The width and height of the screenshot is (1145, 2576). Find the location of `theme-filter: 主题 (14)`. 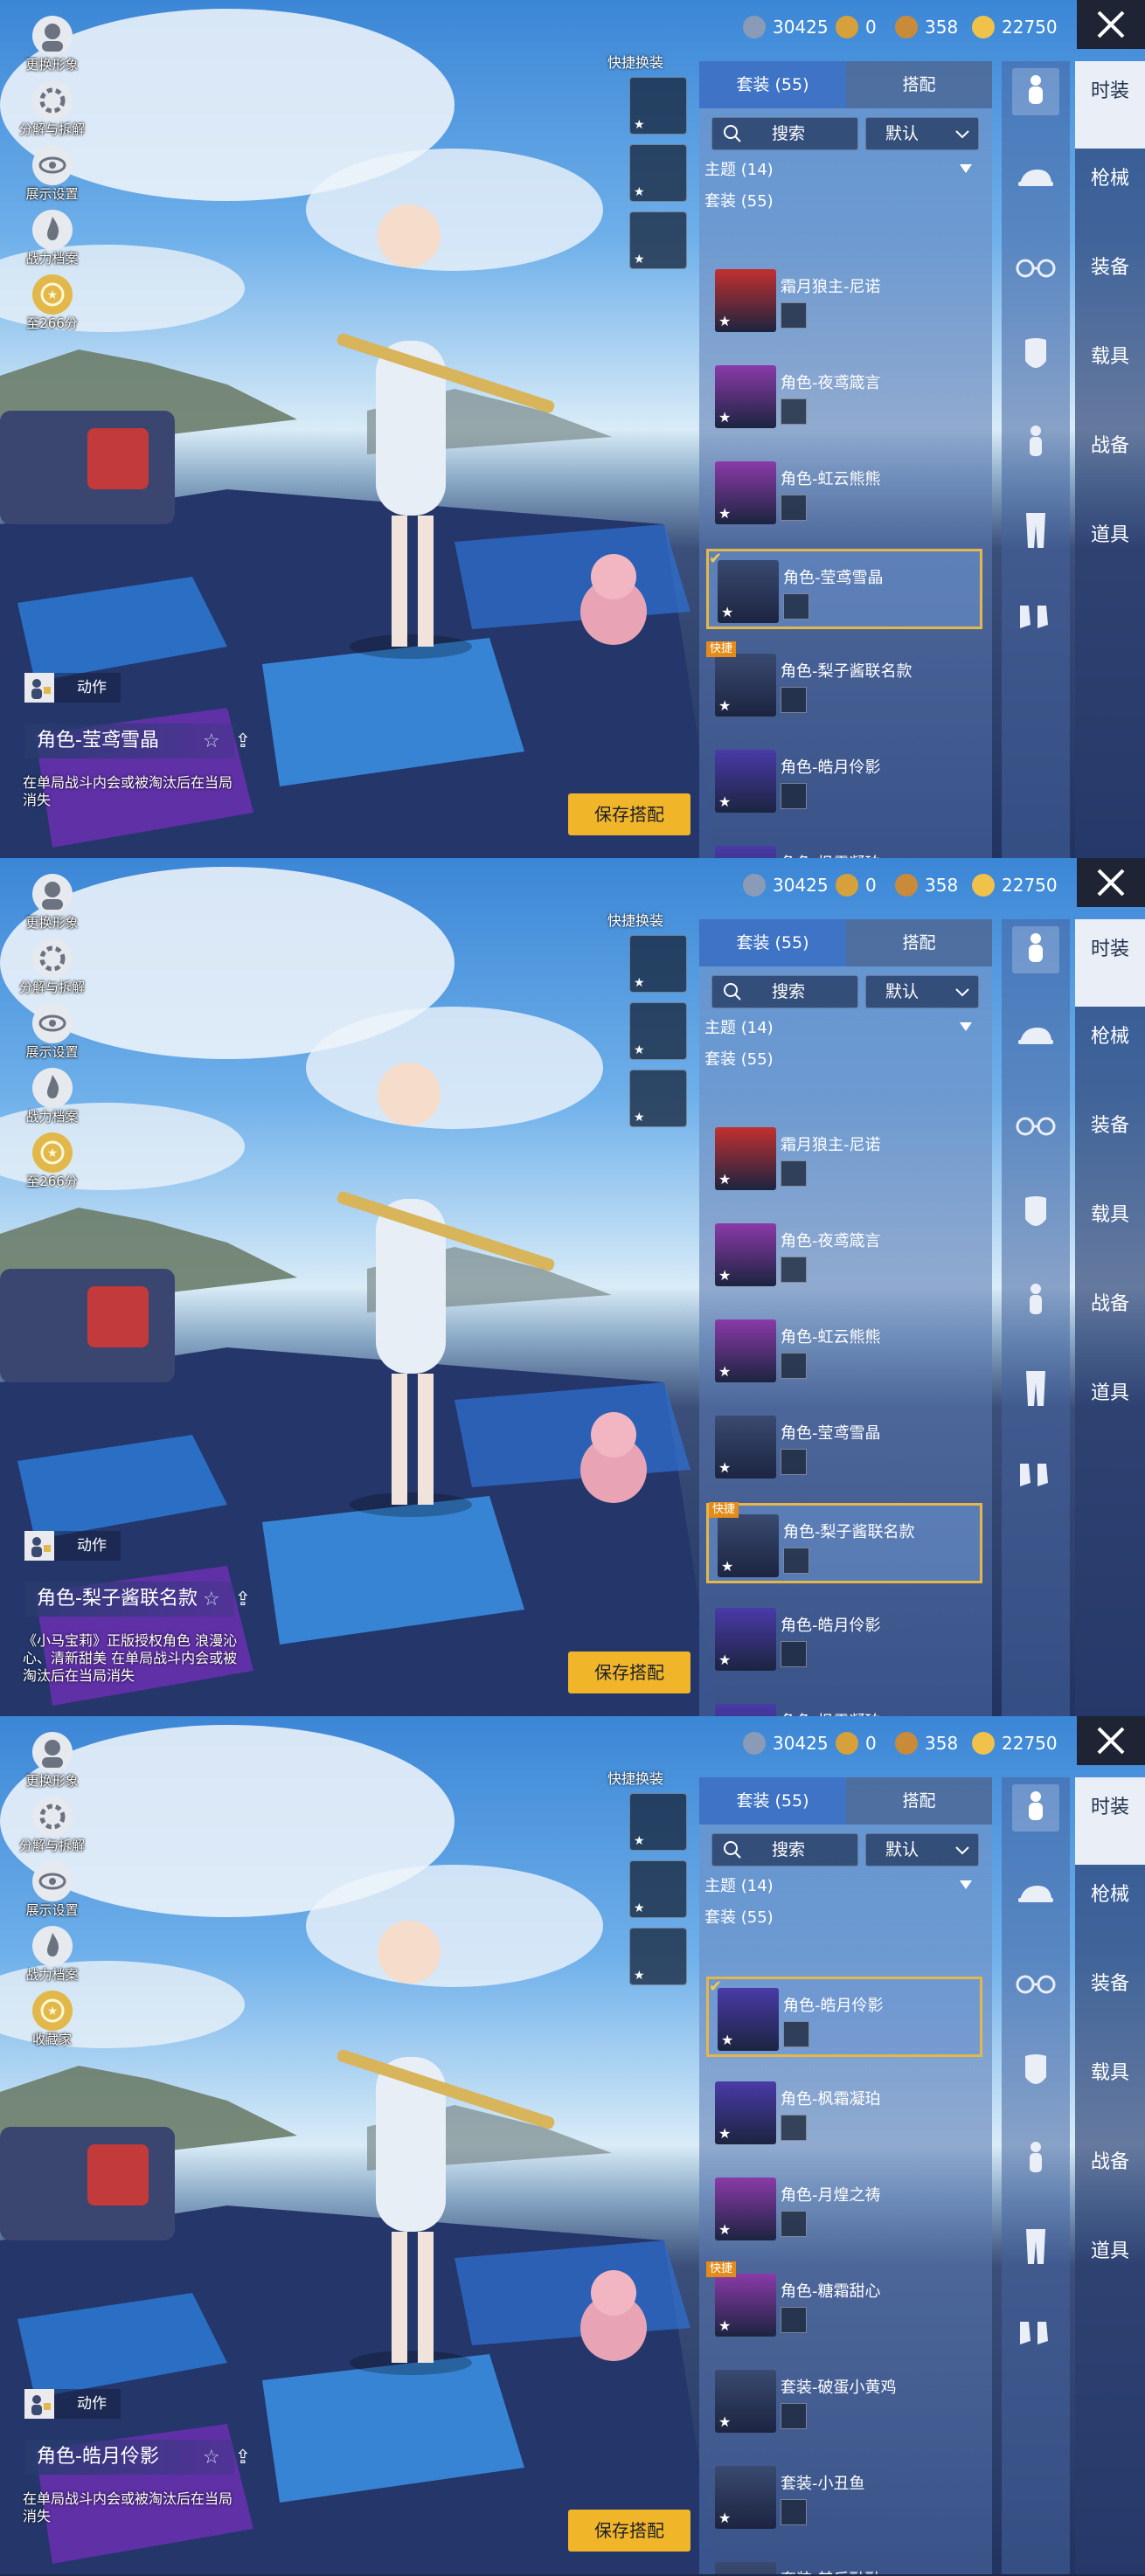

theme-filter: 主题 (14) is located at coordinates (844, 1028).